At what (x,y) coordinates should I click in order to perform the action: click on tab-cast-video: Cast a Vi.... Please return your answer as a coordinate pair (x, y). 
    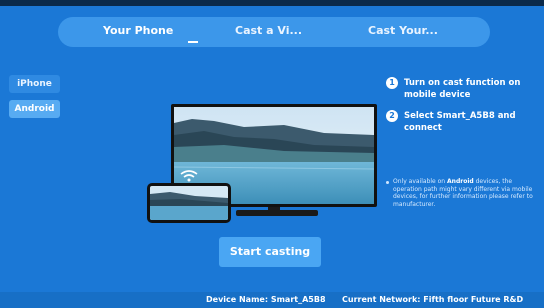
    Looking at the image, I should click on (268, 30).